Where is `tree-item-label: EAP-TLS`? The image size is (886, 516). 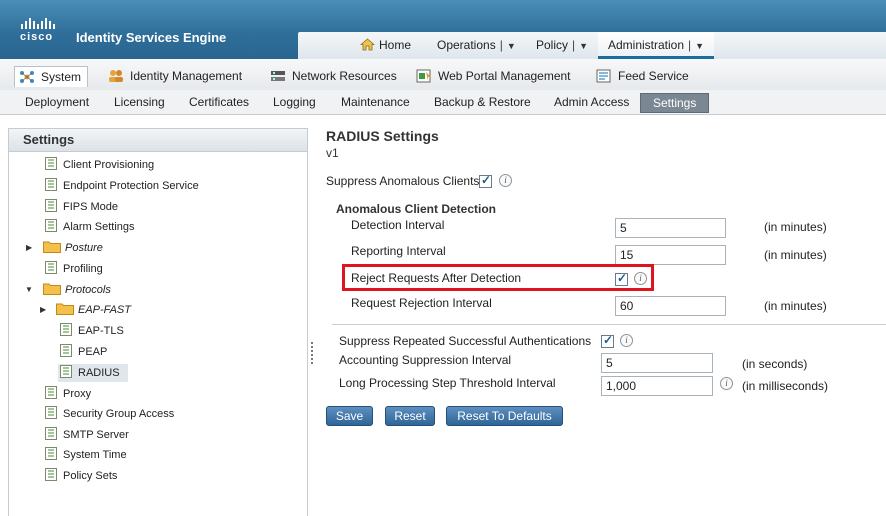 tree-item-label: EAP-TLS is located at coordinates (101, 331).